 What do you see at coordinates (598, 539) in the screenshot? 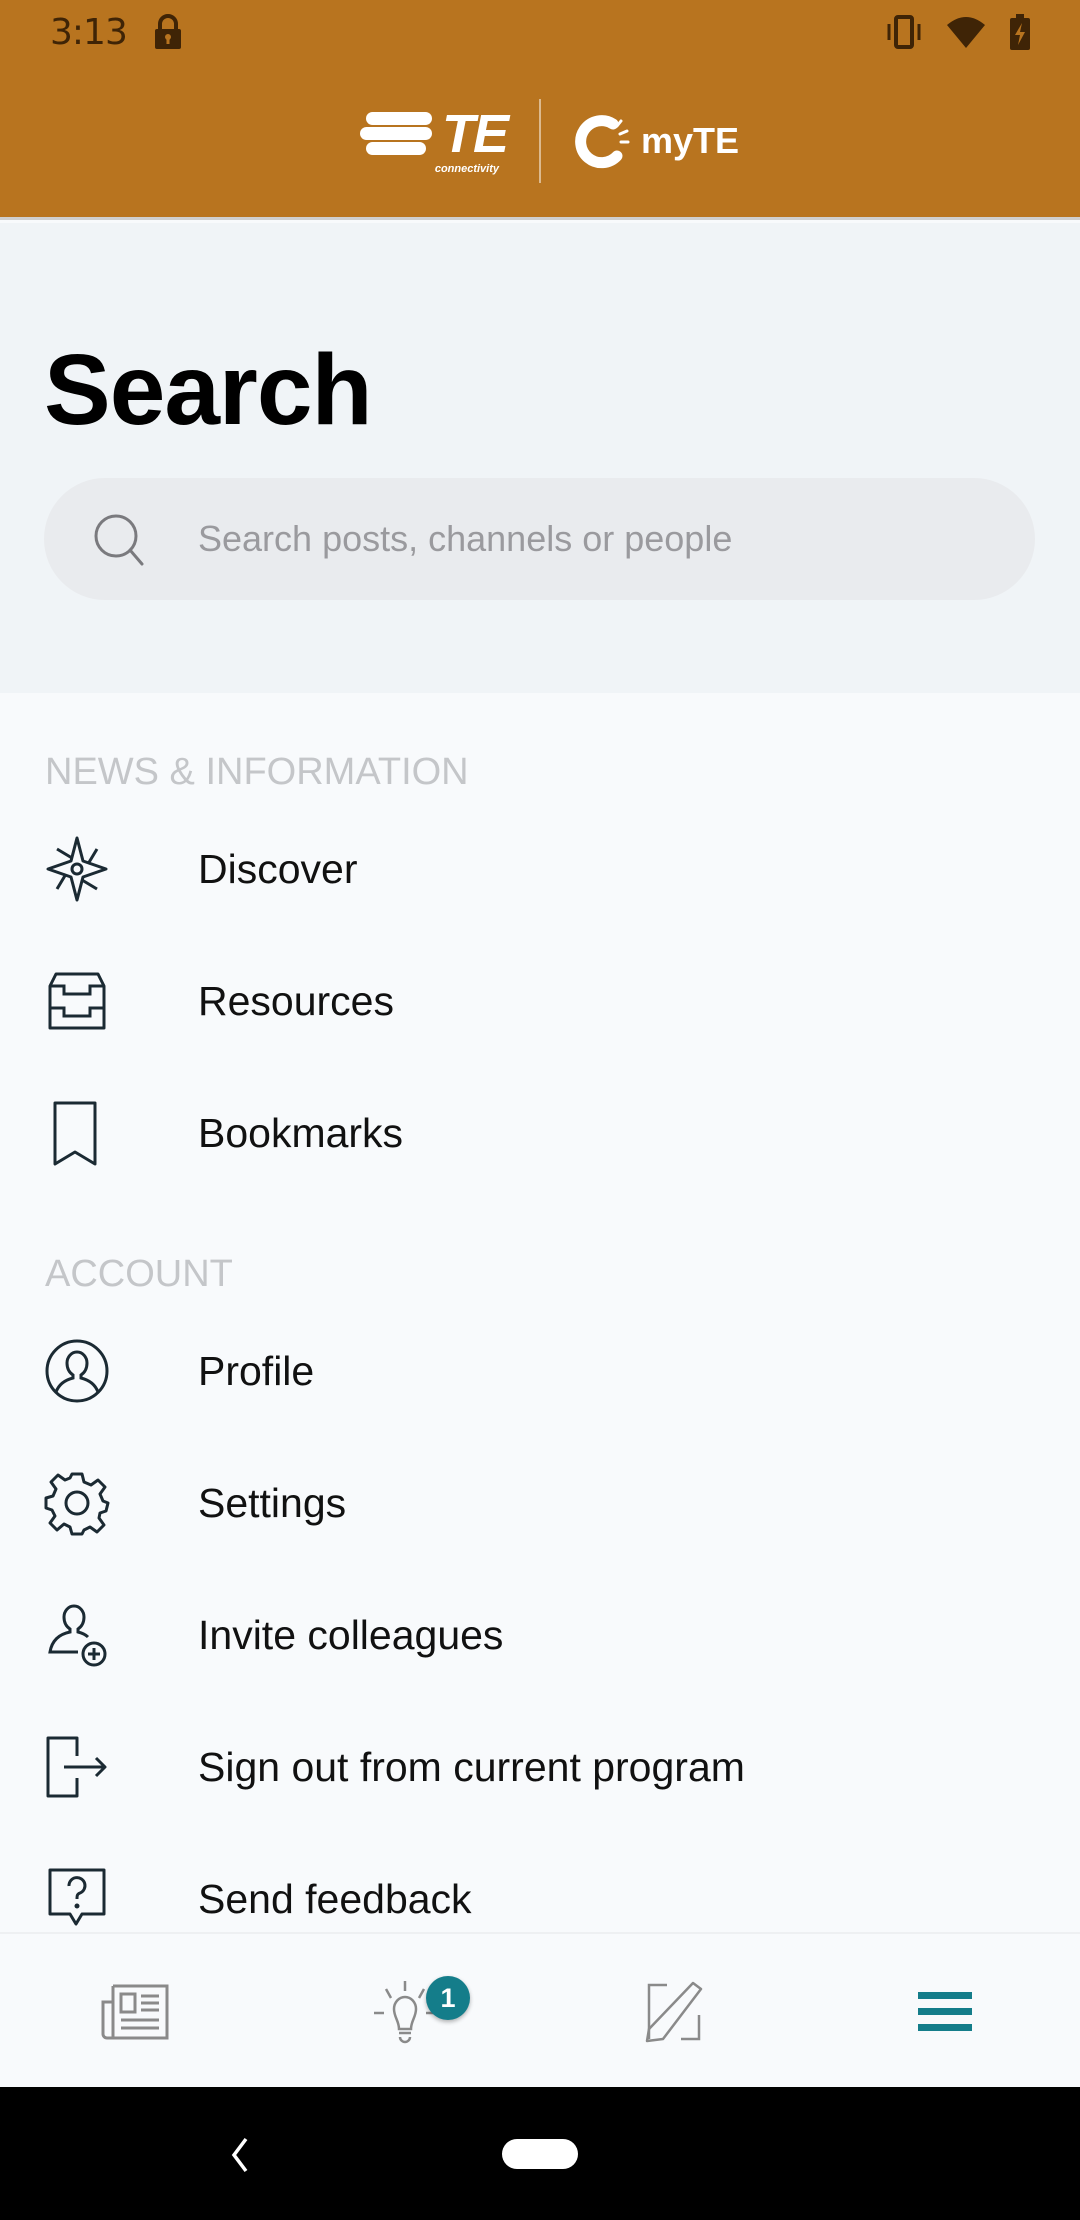
I see `search-input` at bounding box center [598, 539].